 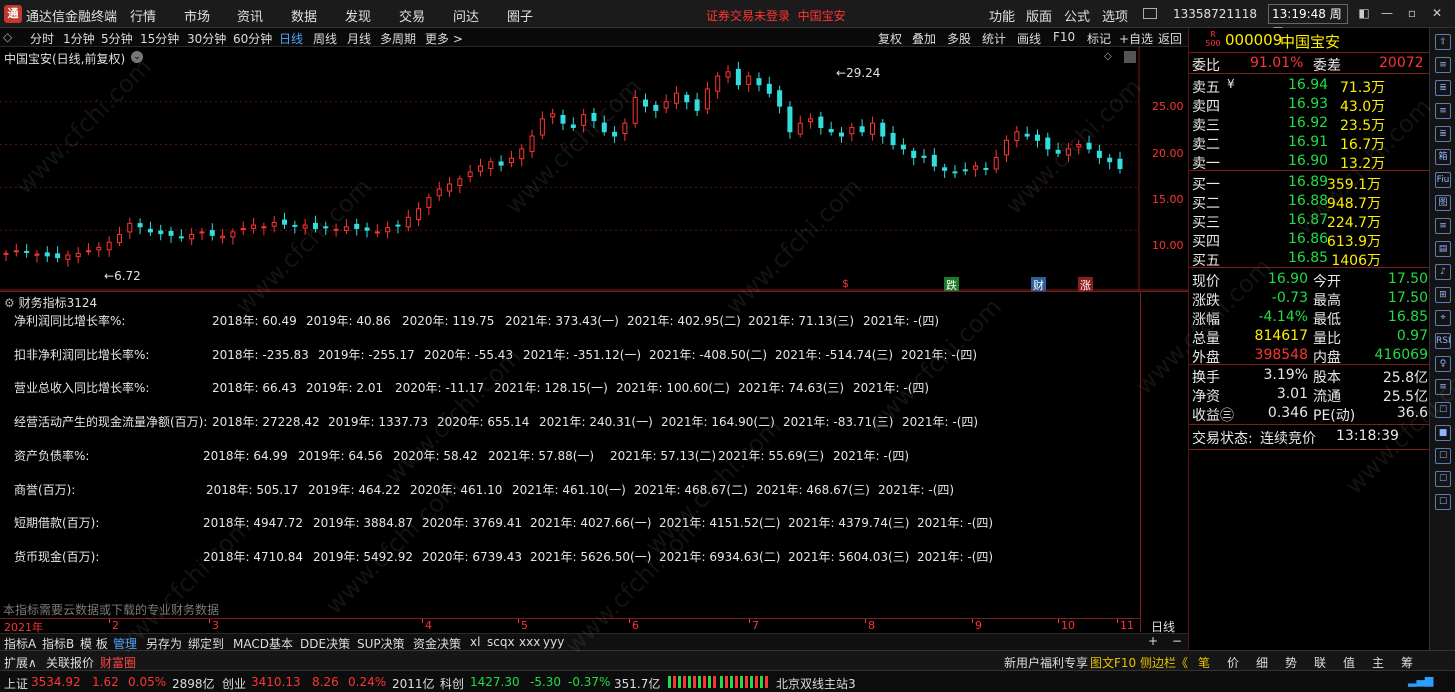 I want to click on server-status: 北京双线主站3, so click(x=816, y=683).